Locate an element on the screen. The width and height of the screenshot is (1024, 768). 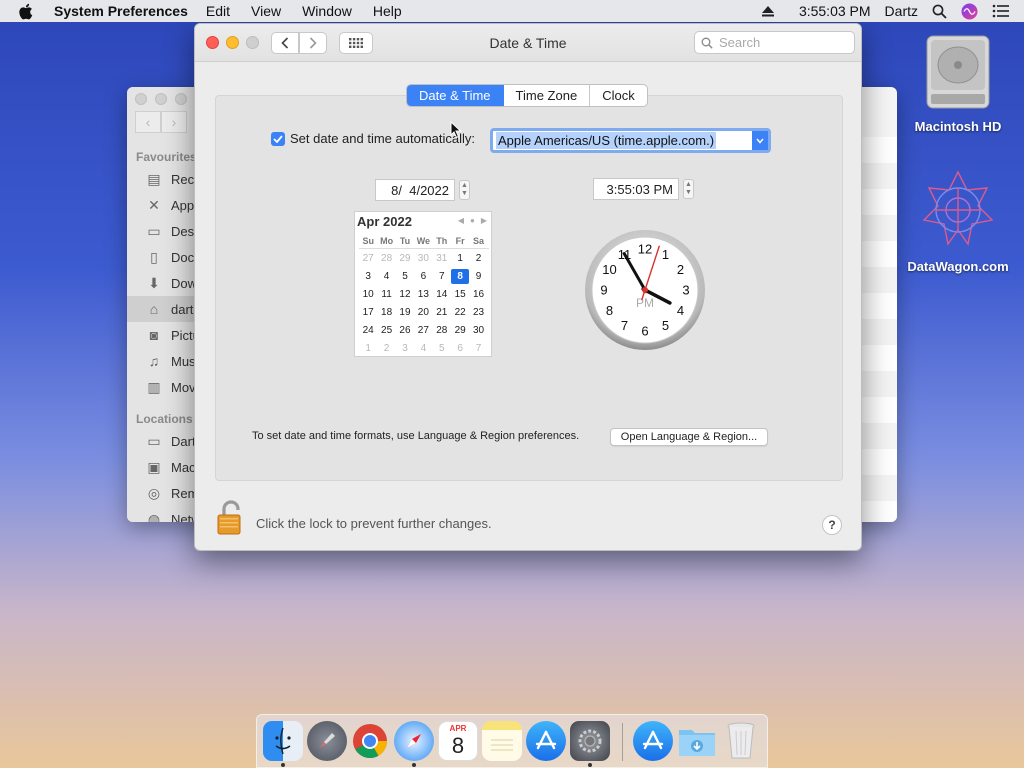
calendar-day: 12 is located at coordinates (405, 294).